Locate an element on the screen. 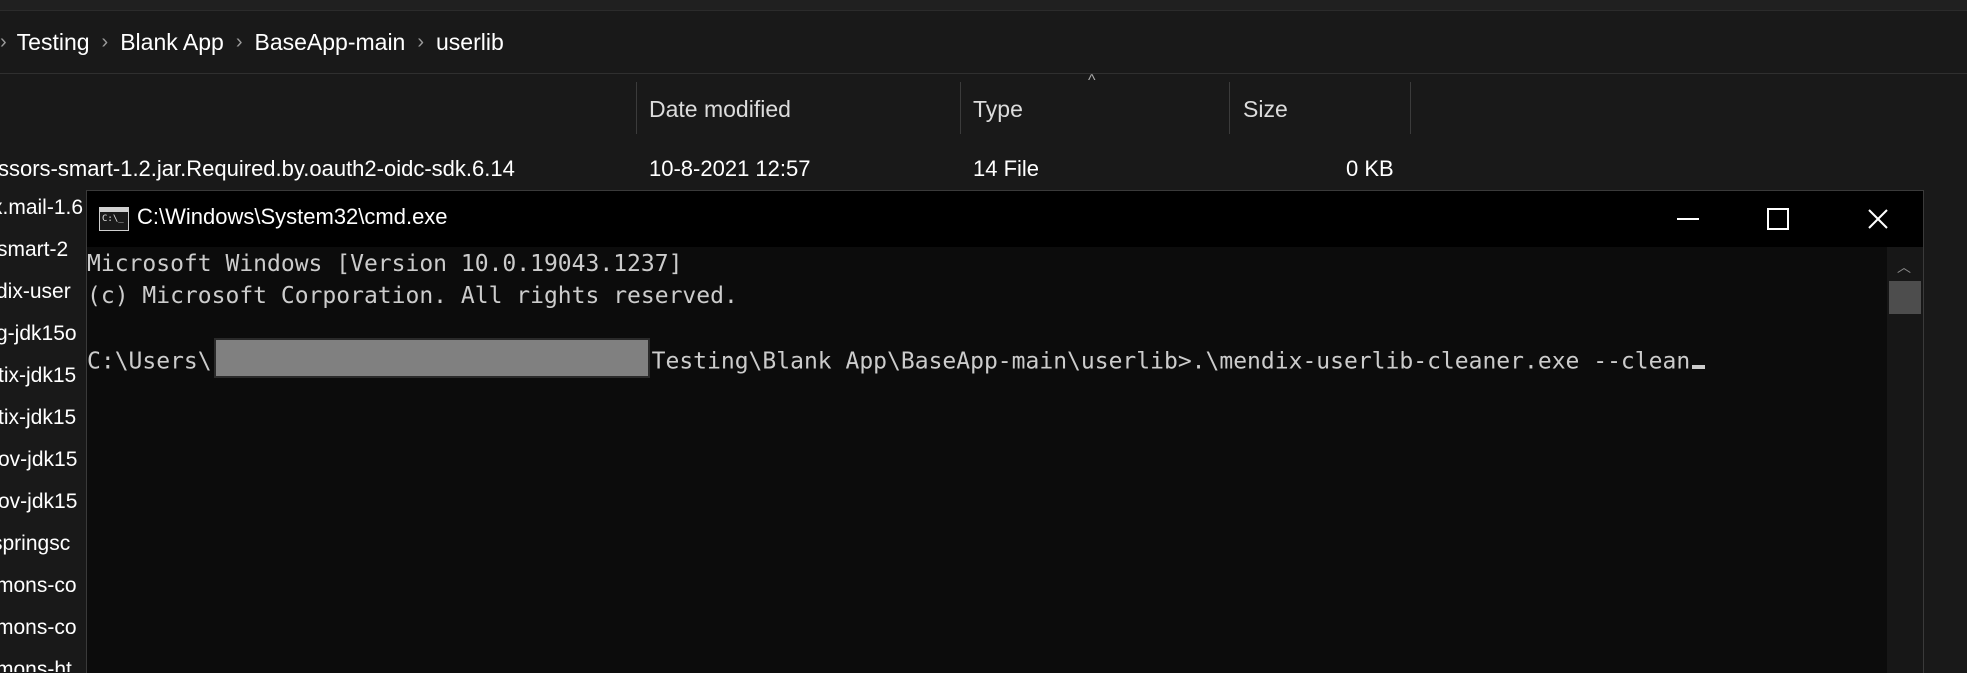  list-item: mons-ht is located at coordinates (36, 665).